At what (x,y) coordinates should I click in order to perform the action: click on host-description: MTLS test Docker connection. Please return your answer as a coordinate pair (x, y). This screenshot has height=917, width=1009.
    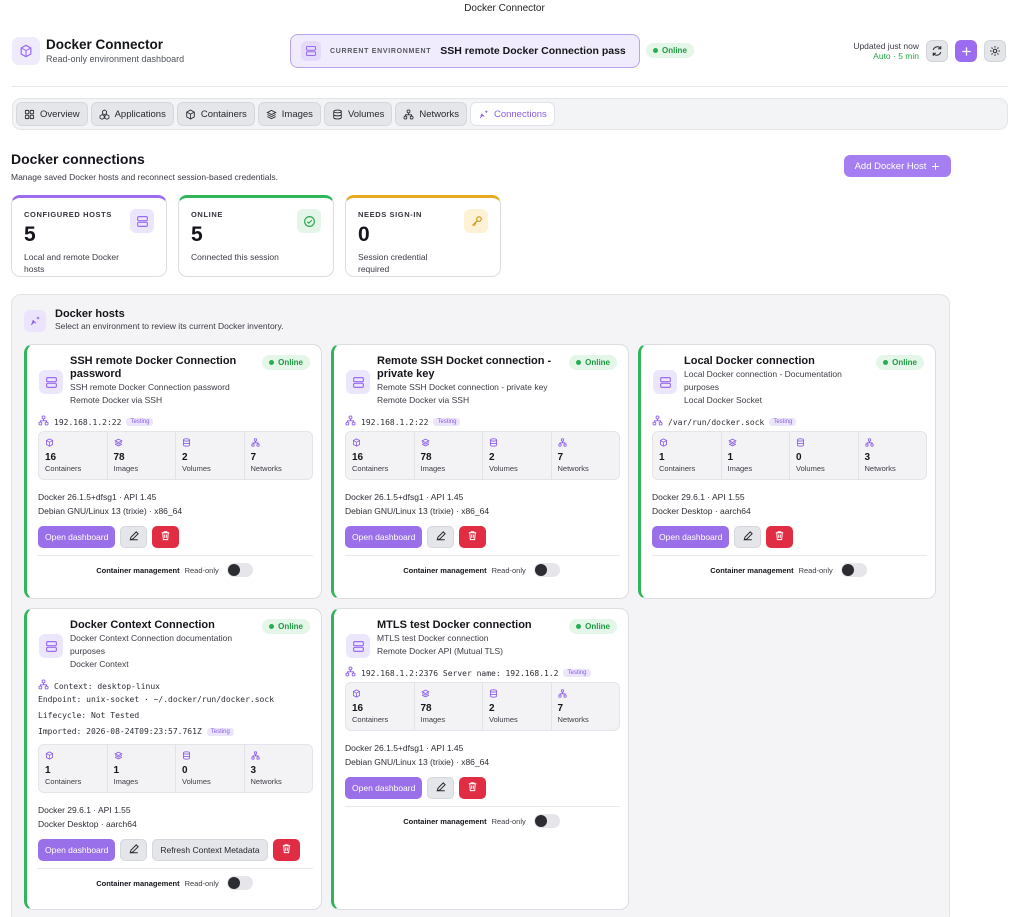
    Looking at the image, I should click on (433, 638).